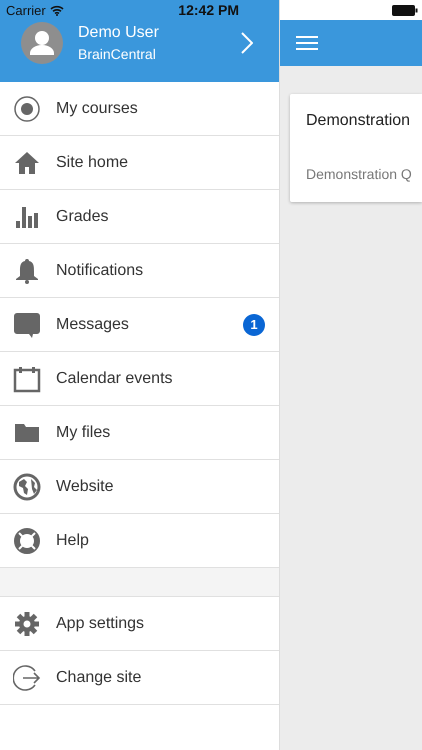 This screenshot has width=422, height=750. Describe the element at coordinates (139, 217) in the screenshot. I see `menu-item: Grades` at that location.